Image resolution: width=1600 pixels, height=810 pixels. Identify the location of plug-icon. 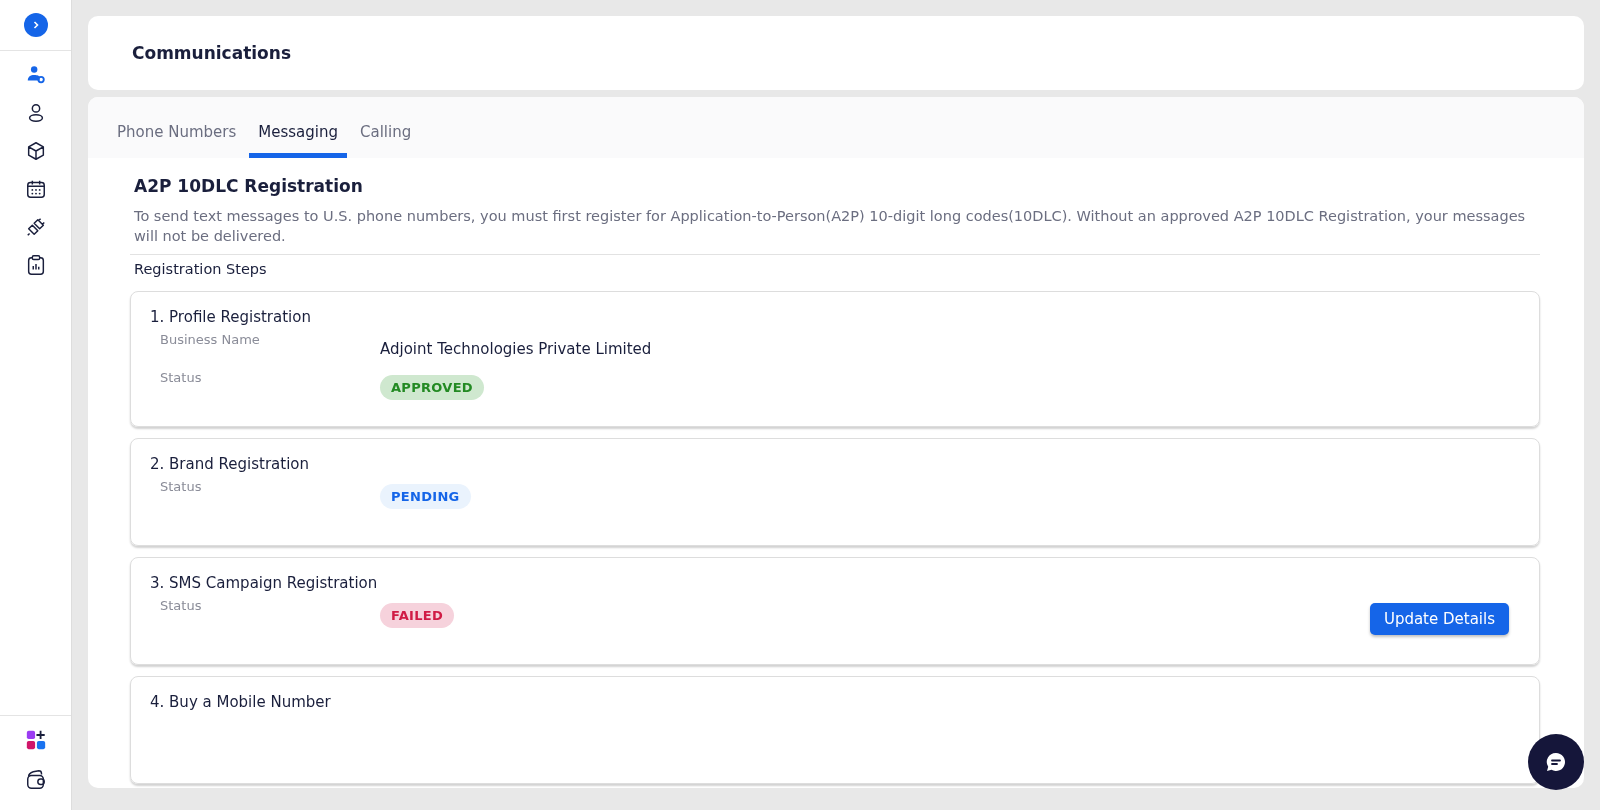
(35, 227).